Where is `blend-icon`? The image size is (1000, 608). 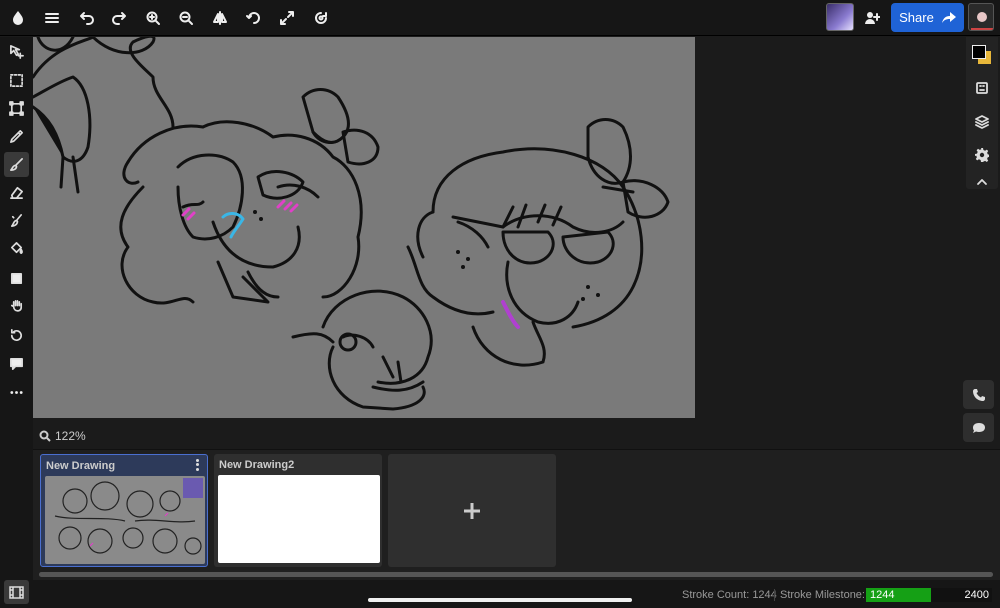 blend-icon is located at coordinates (16, 220).